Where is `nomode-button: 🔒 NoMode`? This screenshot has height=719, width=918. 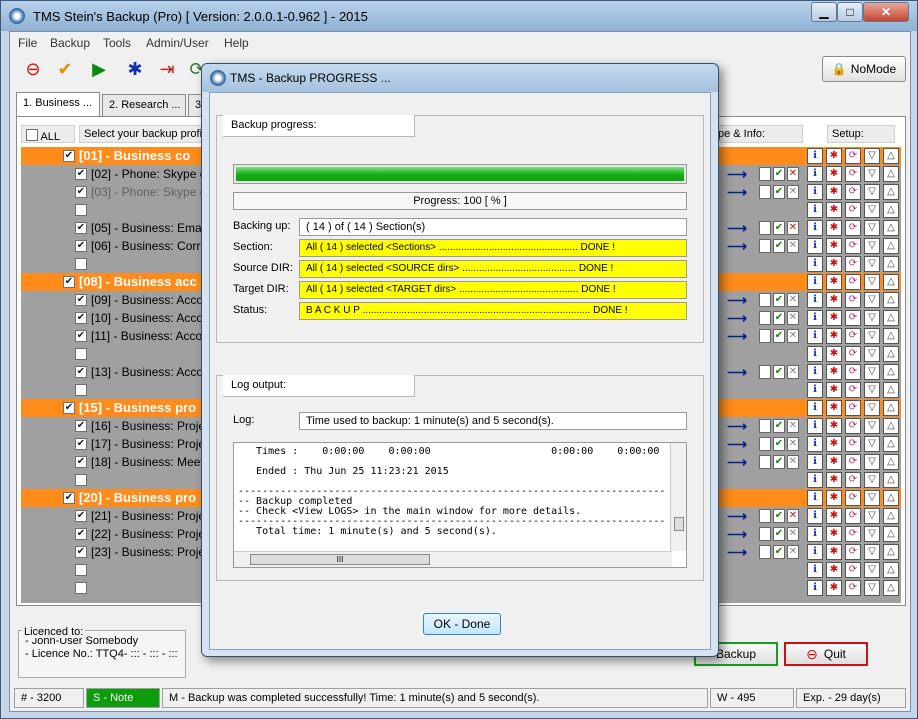
nomode-button: 🔒 NoMode is located at coordinates (864, 69).